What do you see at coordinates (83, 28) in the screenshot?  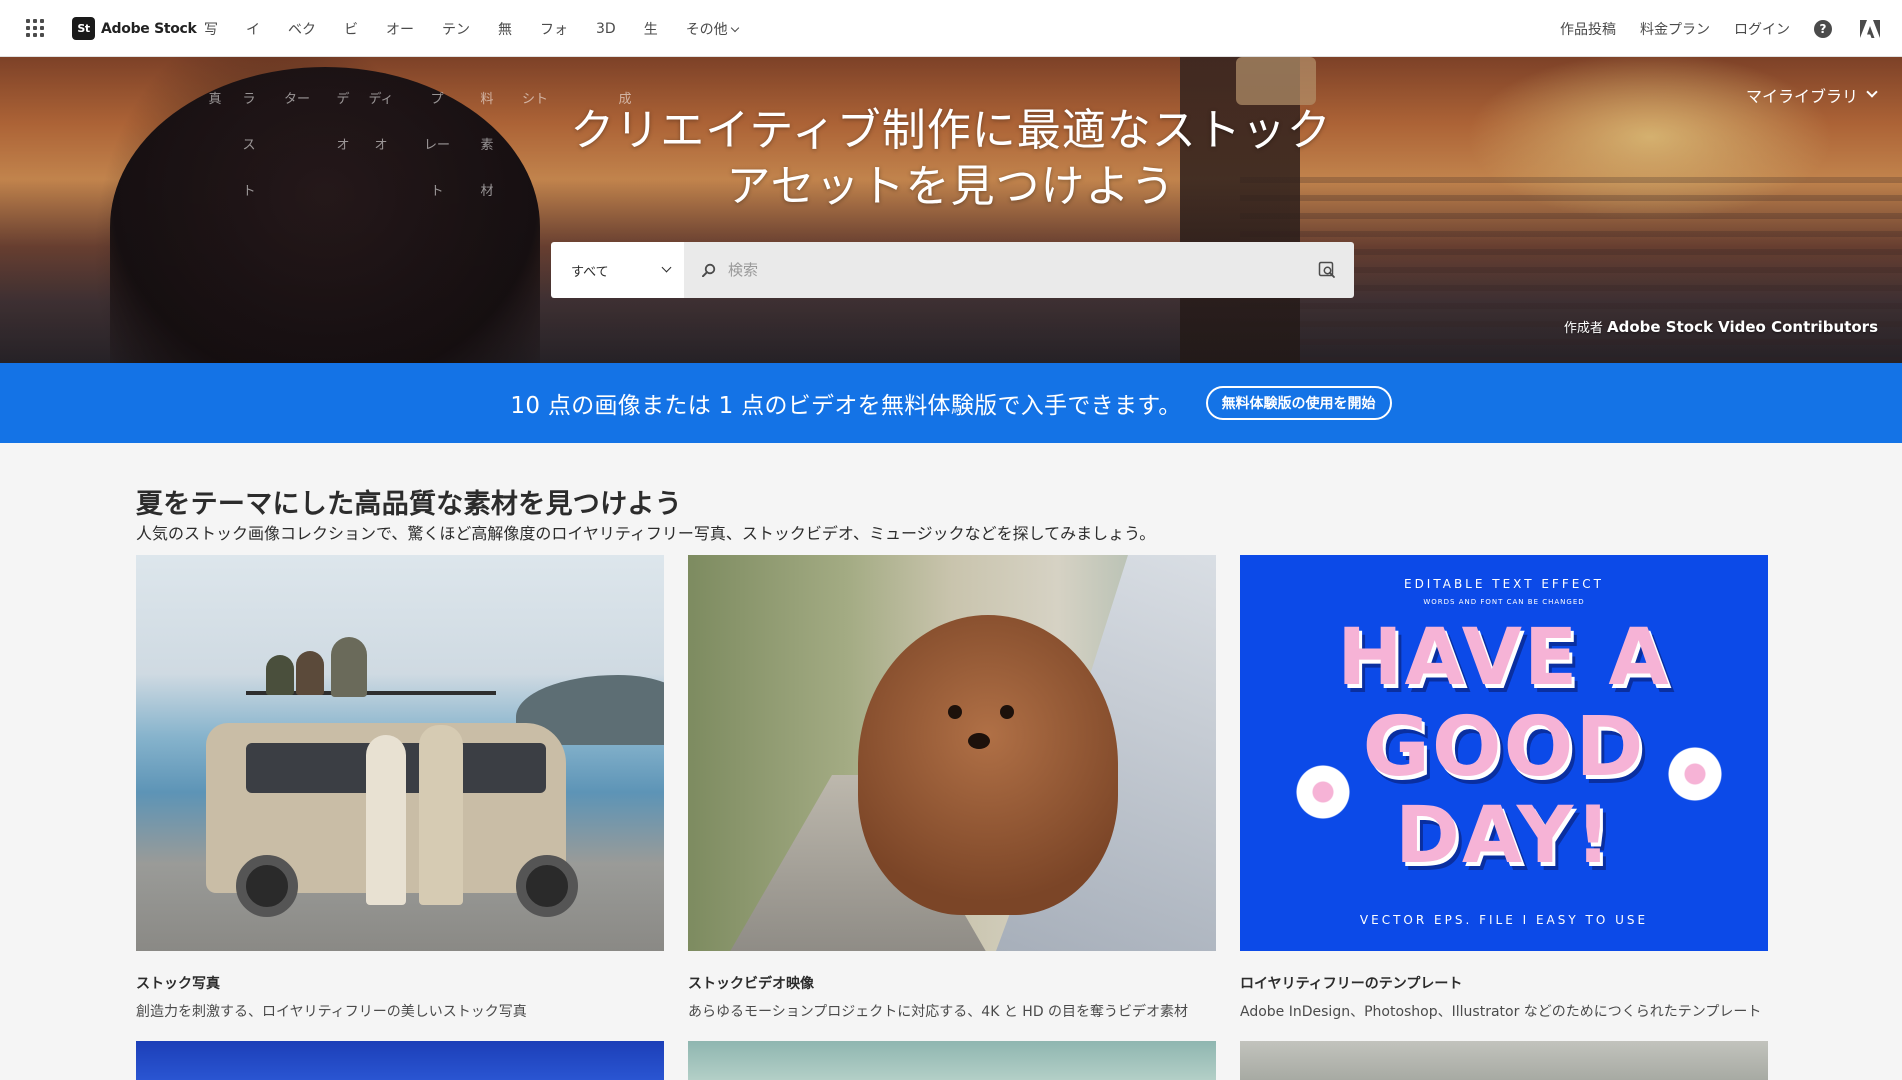 I see `adobe-stock-logo-icon: St` at bounding box center [83, 28].